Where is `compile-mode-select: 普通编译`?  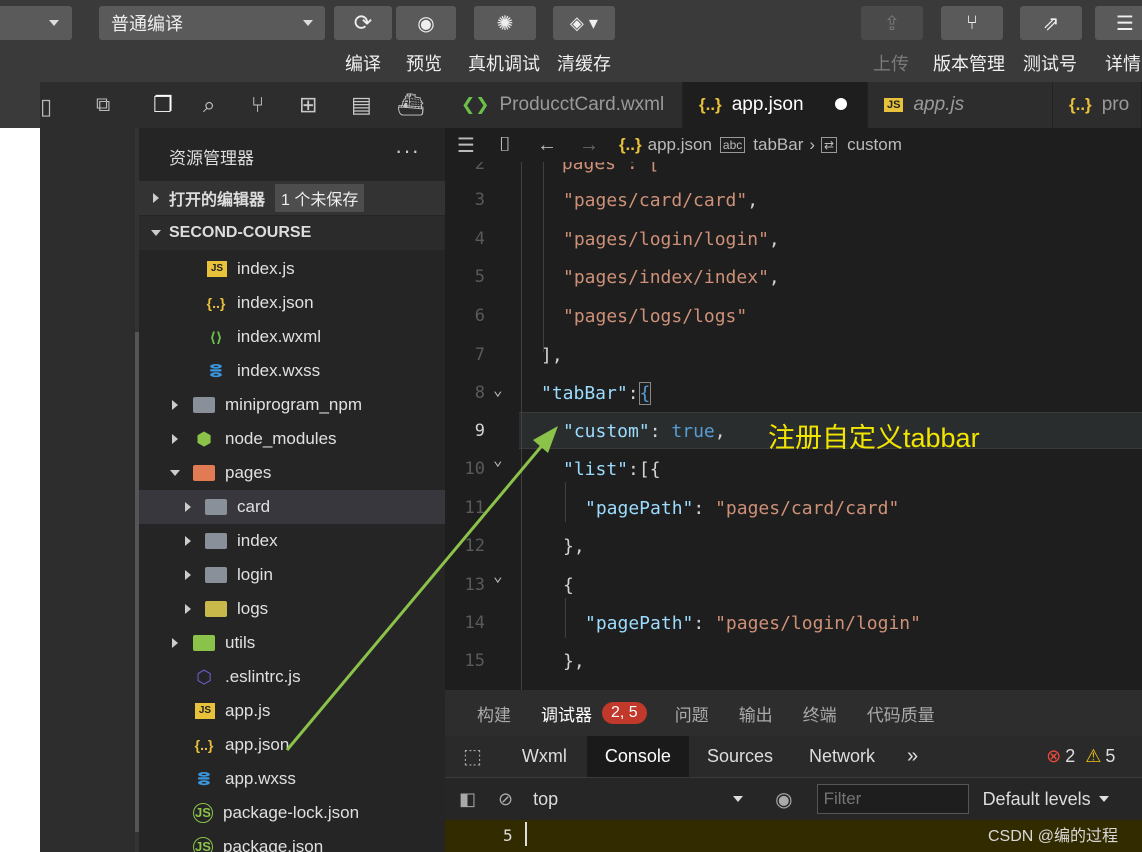
compile-mode-select: 普通编译 is located at coordinates (212, 23).